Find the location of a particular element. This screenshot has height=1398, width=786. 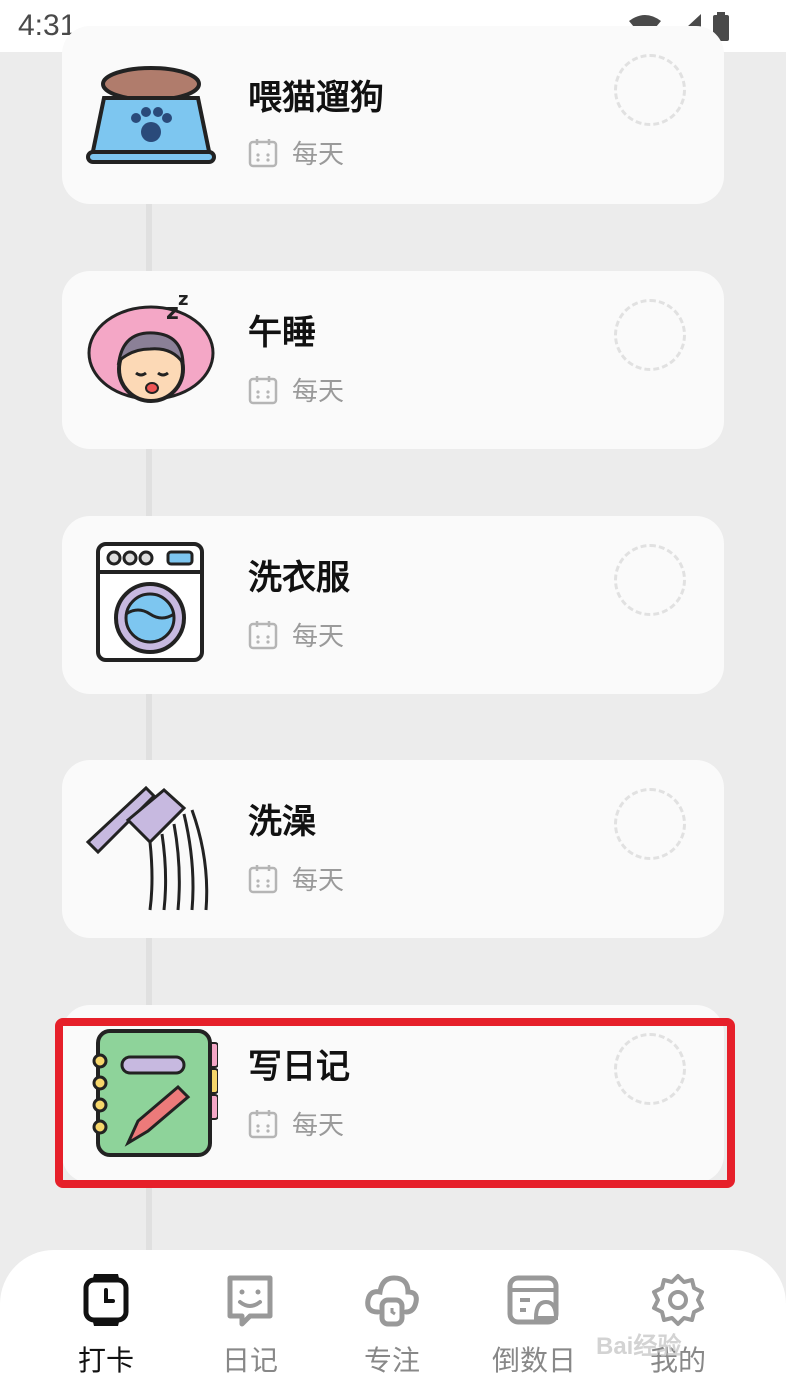

smile-note-icon is located at coordinates (250, 1301).